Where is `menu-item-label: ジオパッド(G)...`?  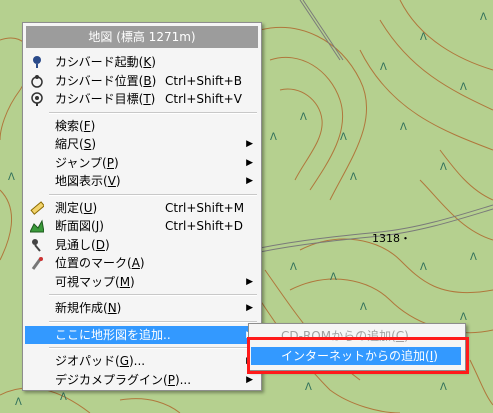 menu-item-label: ジオパッド(G)... is located at coordinates (100, 361).